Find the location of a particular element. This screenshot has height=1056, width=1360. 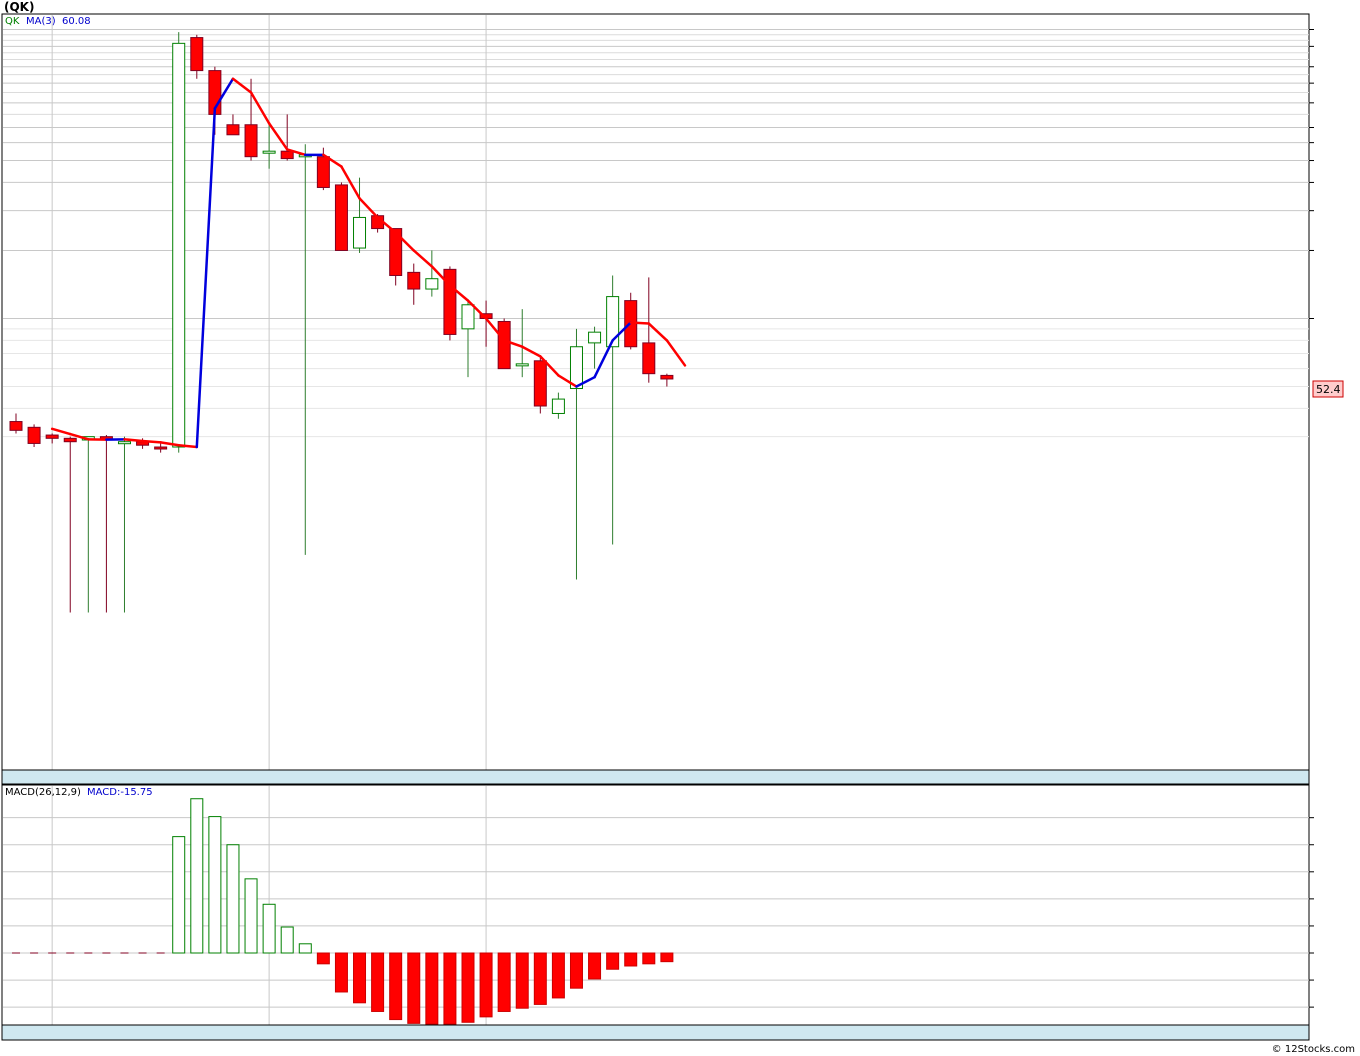

legend-macd-label: MACD(26,12,9) is located at coordinates (43, 792).